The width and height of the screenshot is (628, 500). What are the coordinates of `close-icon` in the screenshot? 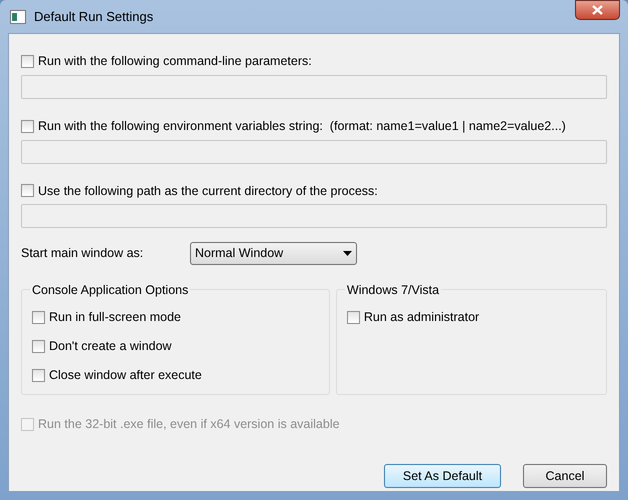 It's located at (597, 9).